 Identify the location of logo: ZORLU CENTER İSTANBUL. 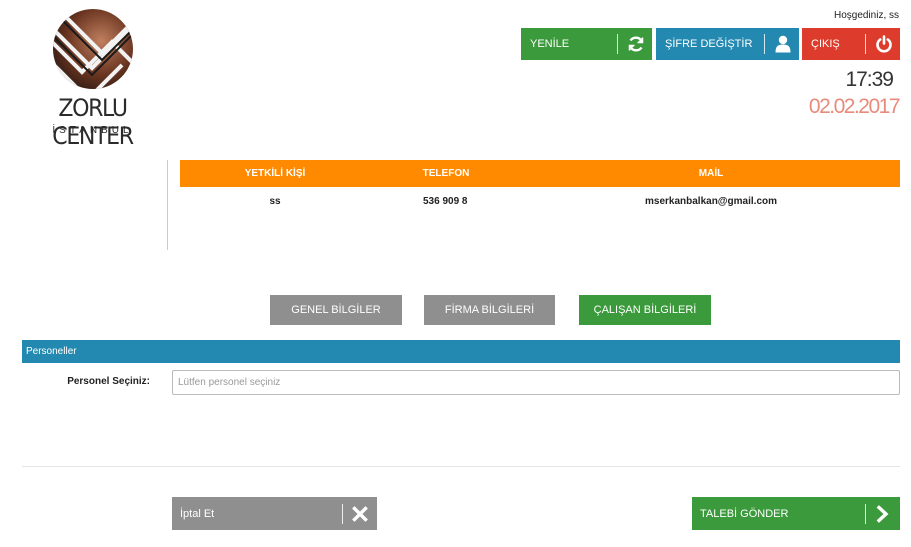
(92, 79).